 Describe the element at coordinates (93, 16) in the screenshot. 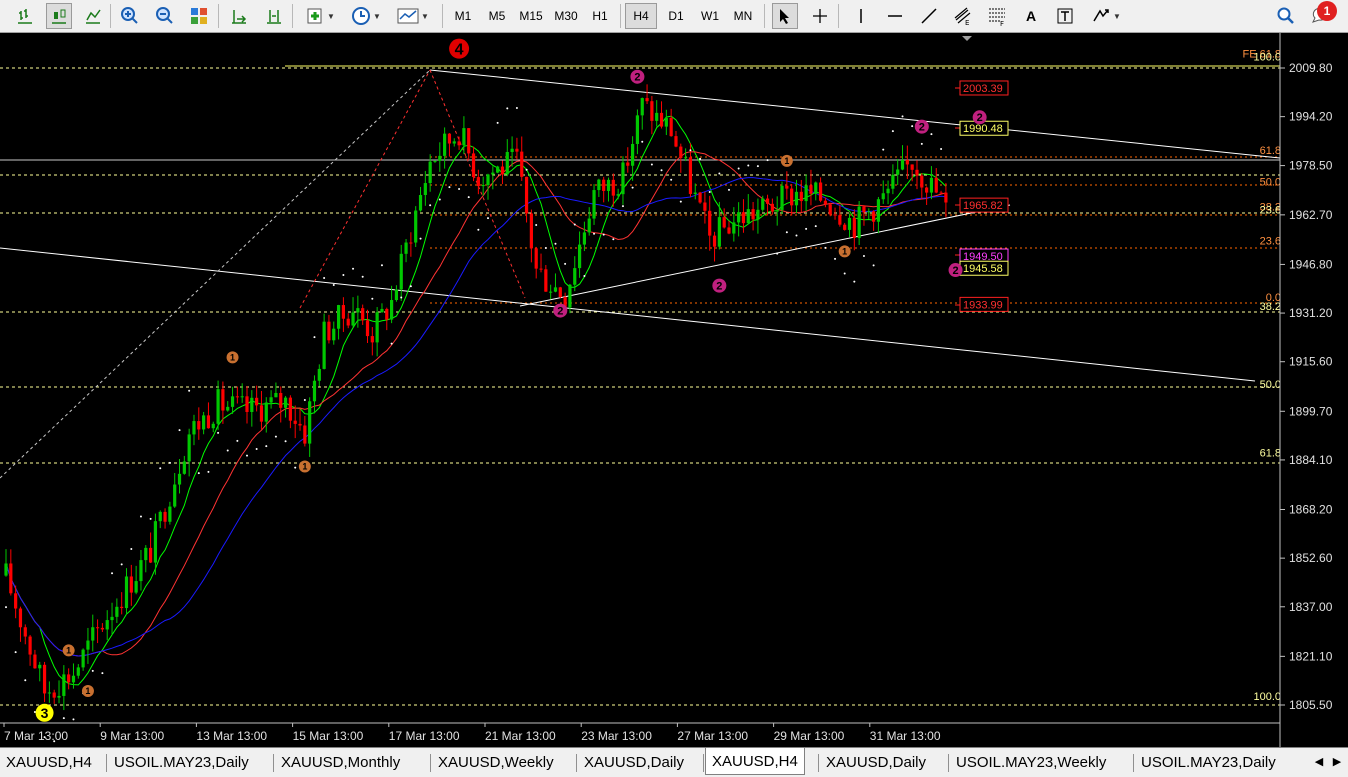

I see `line-chart-icon` at that location.